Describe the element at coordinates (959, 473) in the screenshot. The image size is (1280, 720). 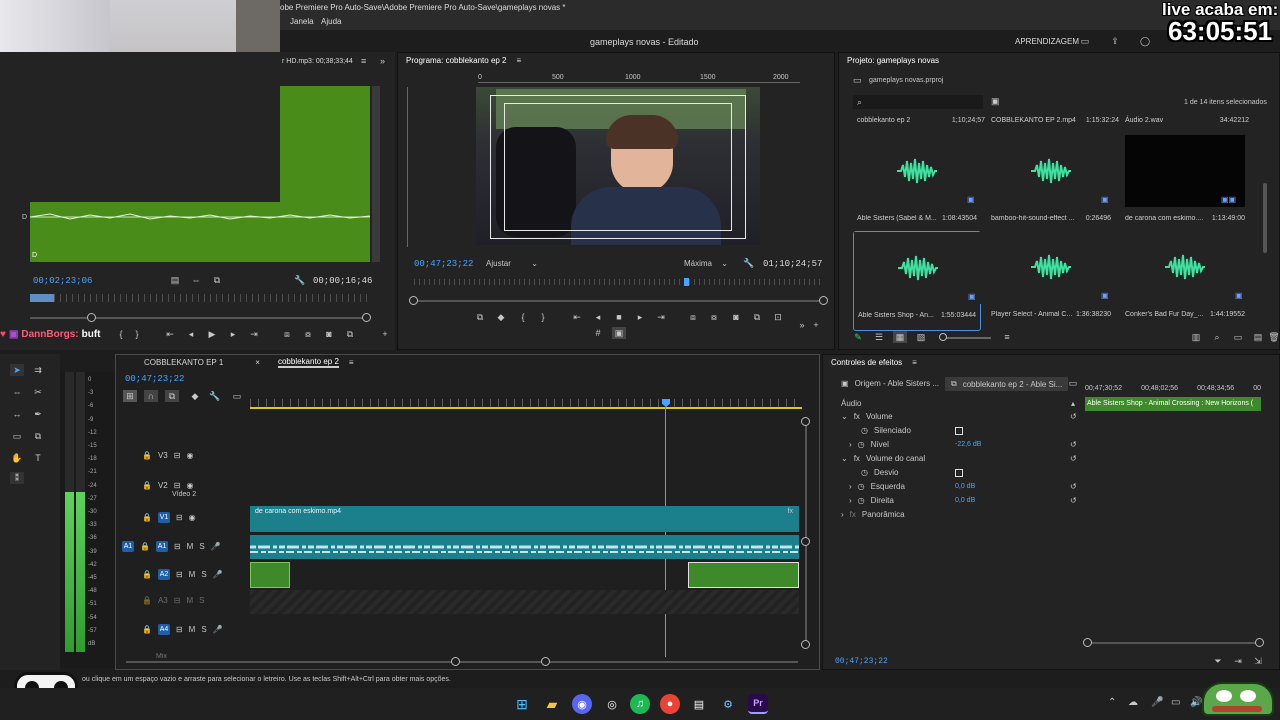
I see `bypass-checkbox` at that location.